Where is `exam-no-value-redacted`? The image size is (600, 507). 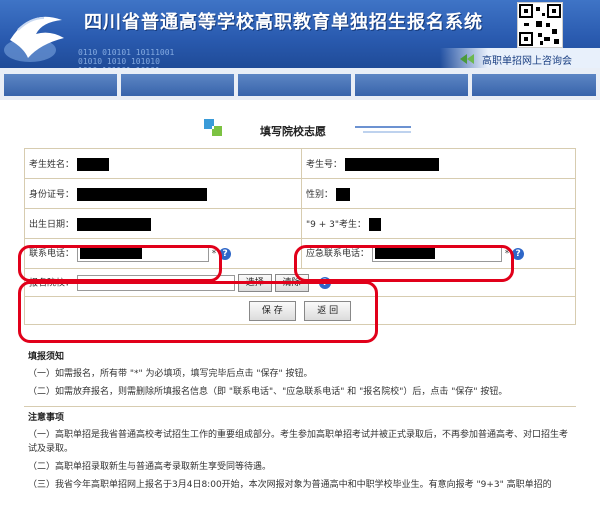
exam-no-value-redacted is located at coordinates (391, 164).